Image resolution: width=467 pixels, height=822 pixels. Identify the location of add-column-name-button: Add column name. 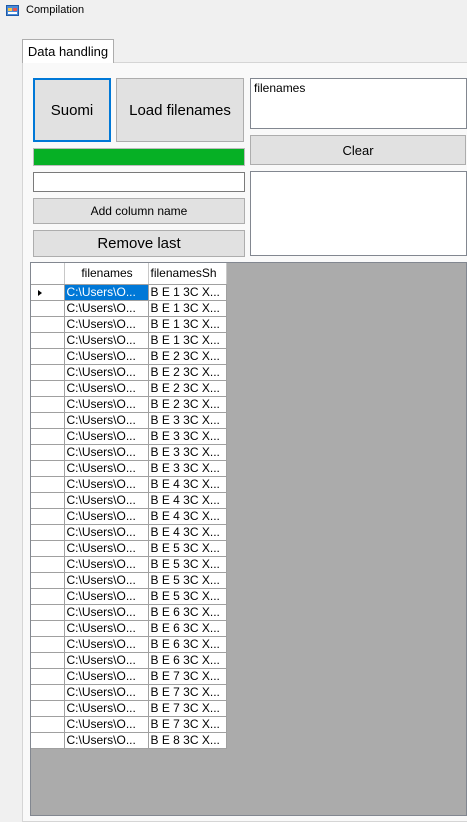
(139, 211).